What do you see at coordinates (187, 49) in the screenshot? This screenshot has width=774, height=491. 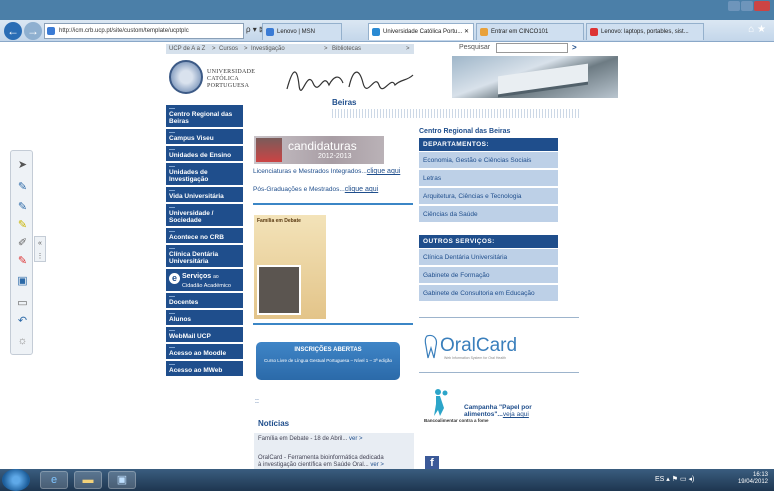 I see `topnav-ucp-az: UCP de A a Z` at bounding box center [187, 49].